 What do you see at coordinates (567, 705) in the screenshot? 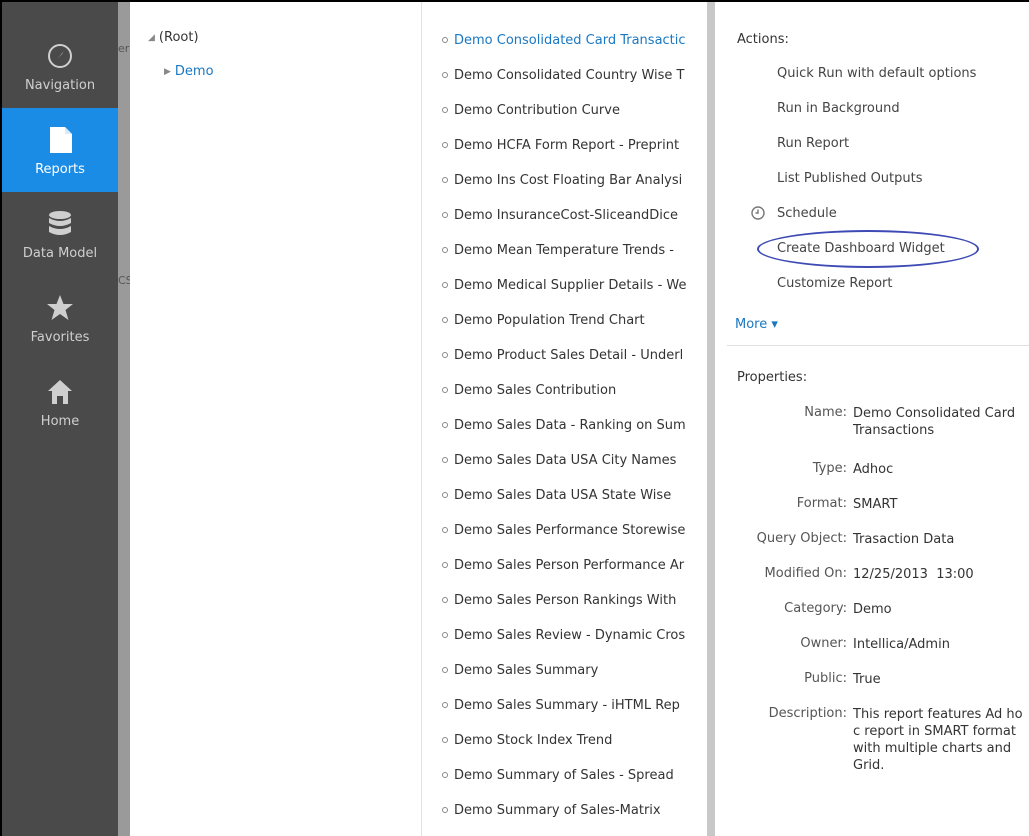
I see `list-item-label: Demo Sales Summary - iHTML Rep` at bounding box center [567, 705].